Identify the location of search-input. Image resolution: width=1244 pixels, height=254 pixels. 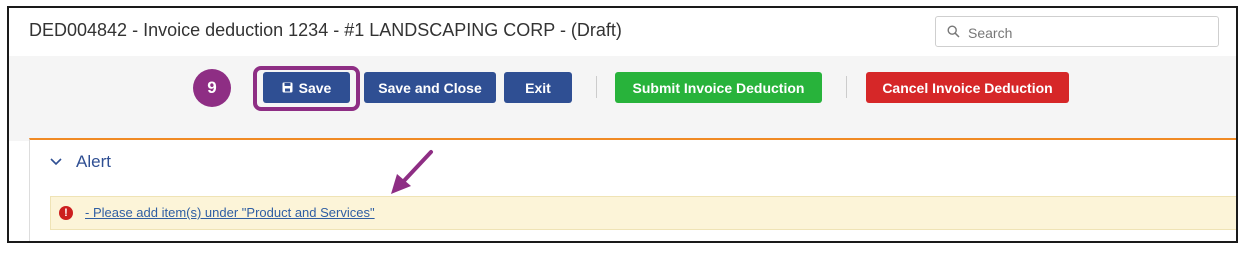
(1088, 32).